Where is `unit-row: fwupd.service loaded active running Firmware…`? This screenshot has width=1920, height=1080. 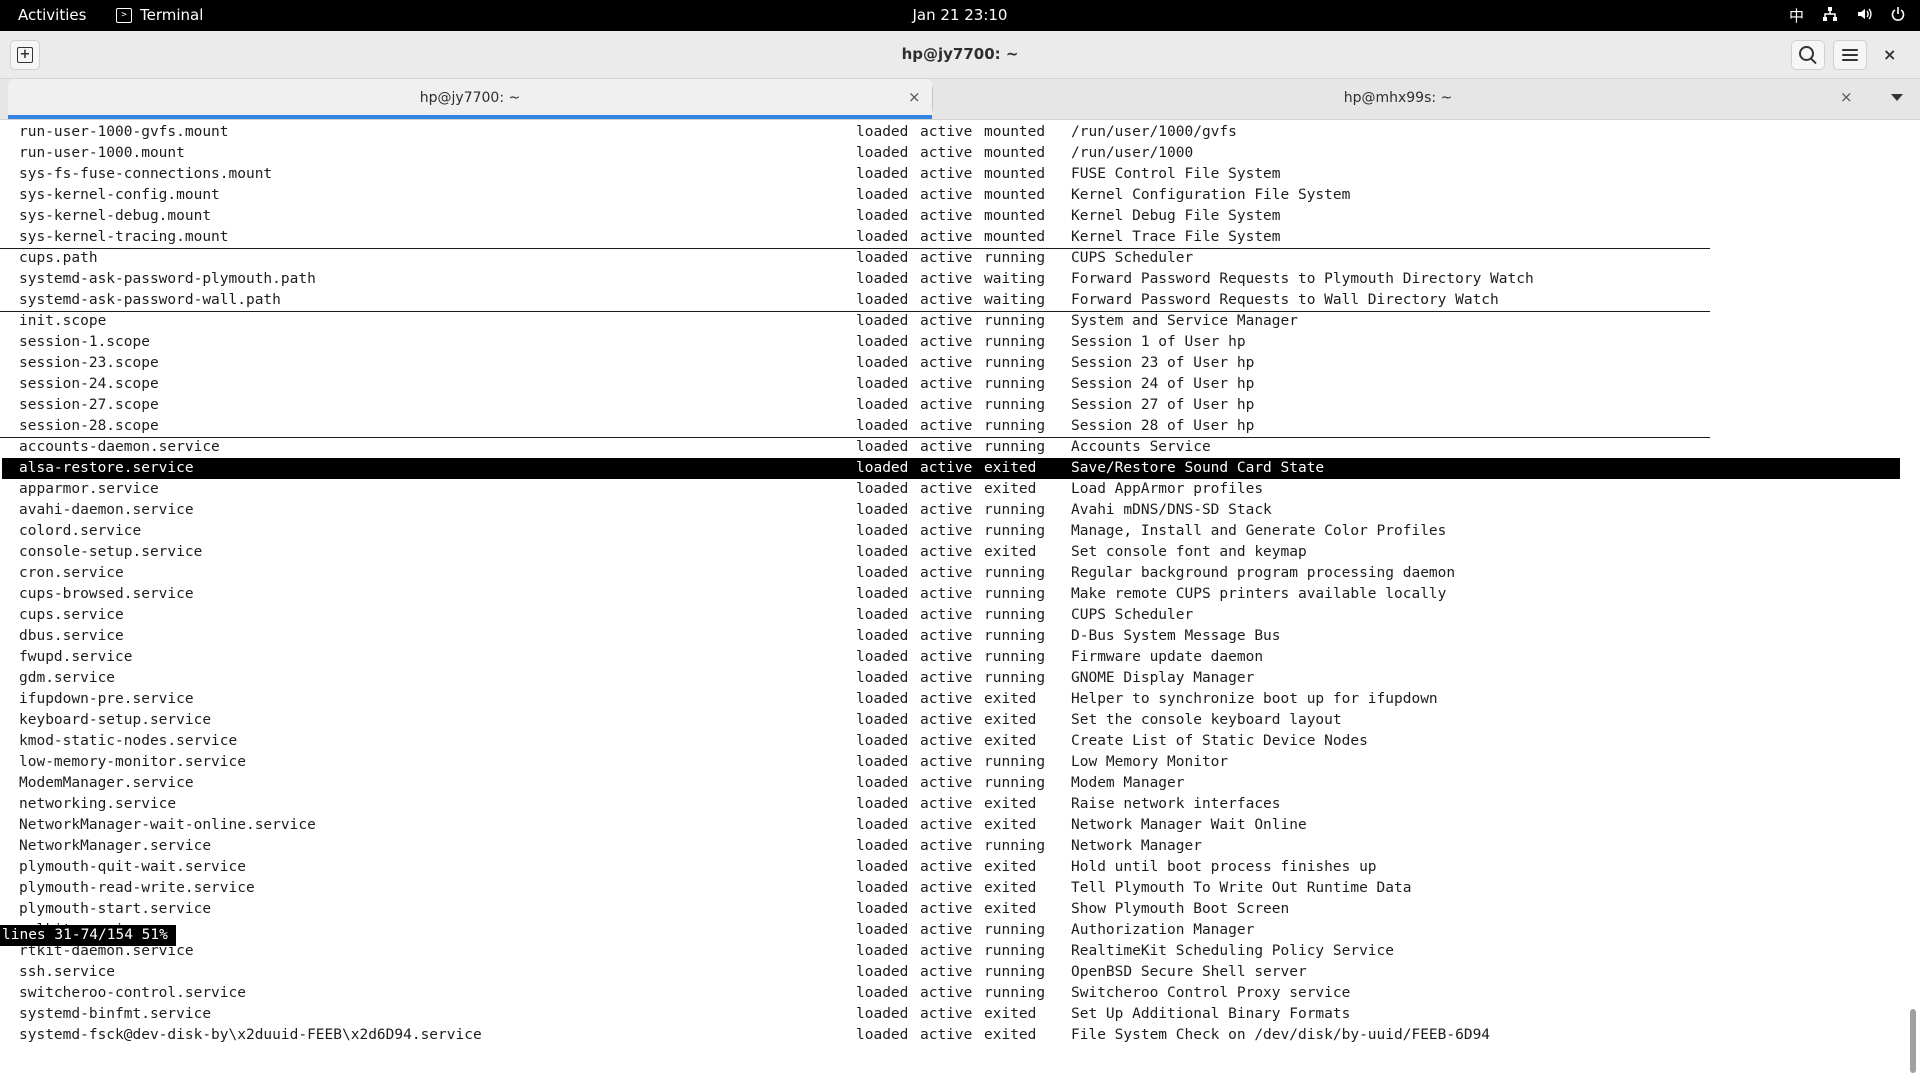 unit-row: fwupd.service loaded active running Firmware… is located at coordinates (950, 657).